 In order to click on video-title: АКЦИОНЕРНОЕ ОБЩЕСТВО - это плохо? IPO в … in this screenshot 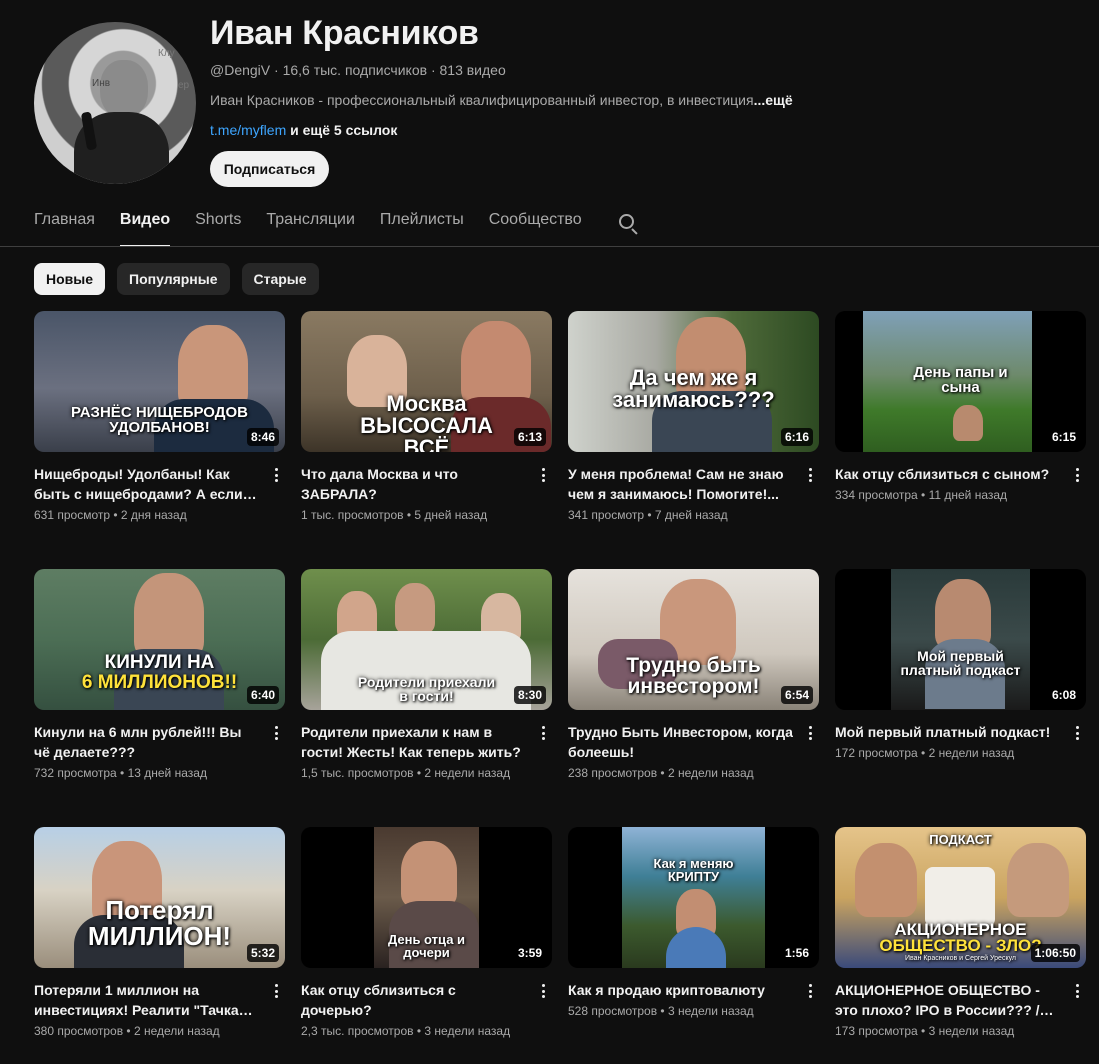, I will do `click(947, 1000)`.